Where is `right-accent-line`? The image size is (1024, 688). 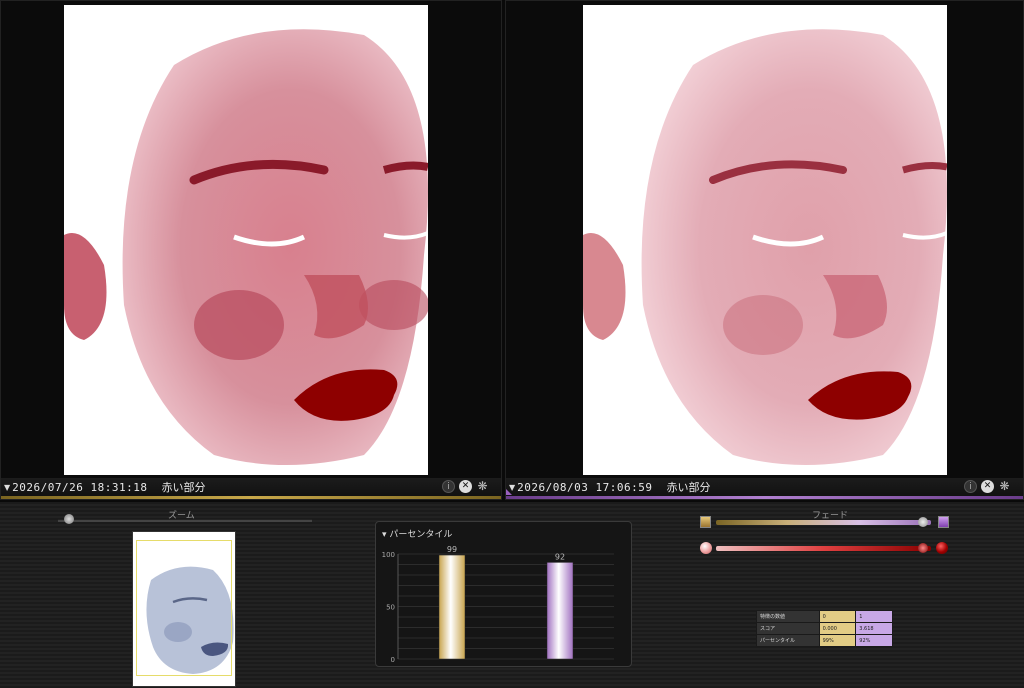
right-accent-line is located at coordinates (764, 497).